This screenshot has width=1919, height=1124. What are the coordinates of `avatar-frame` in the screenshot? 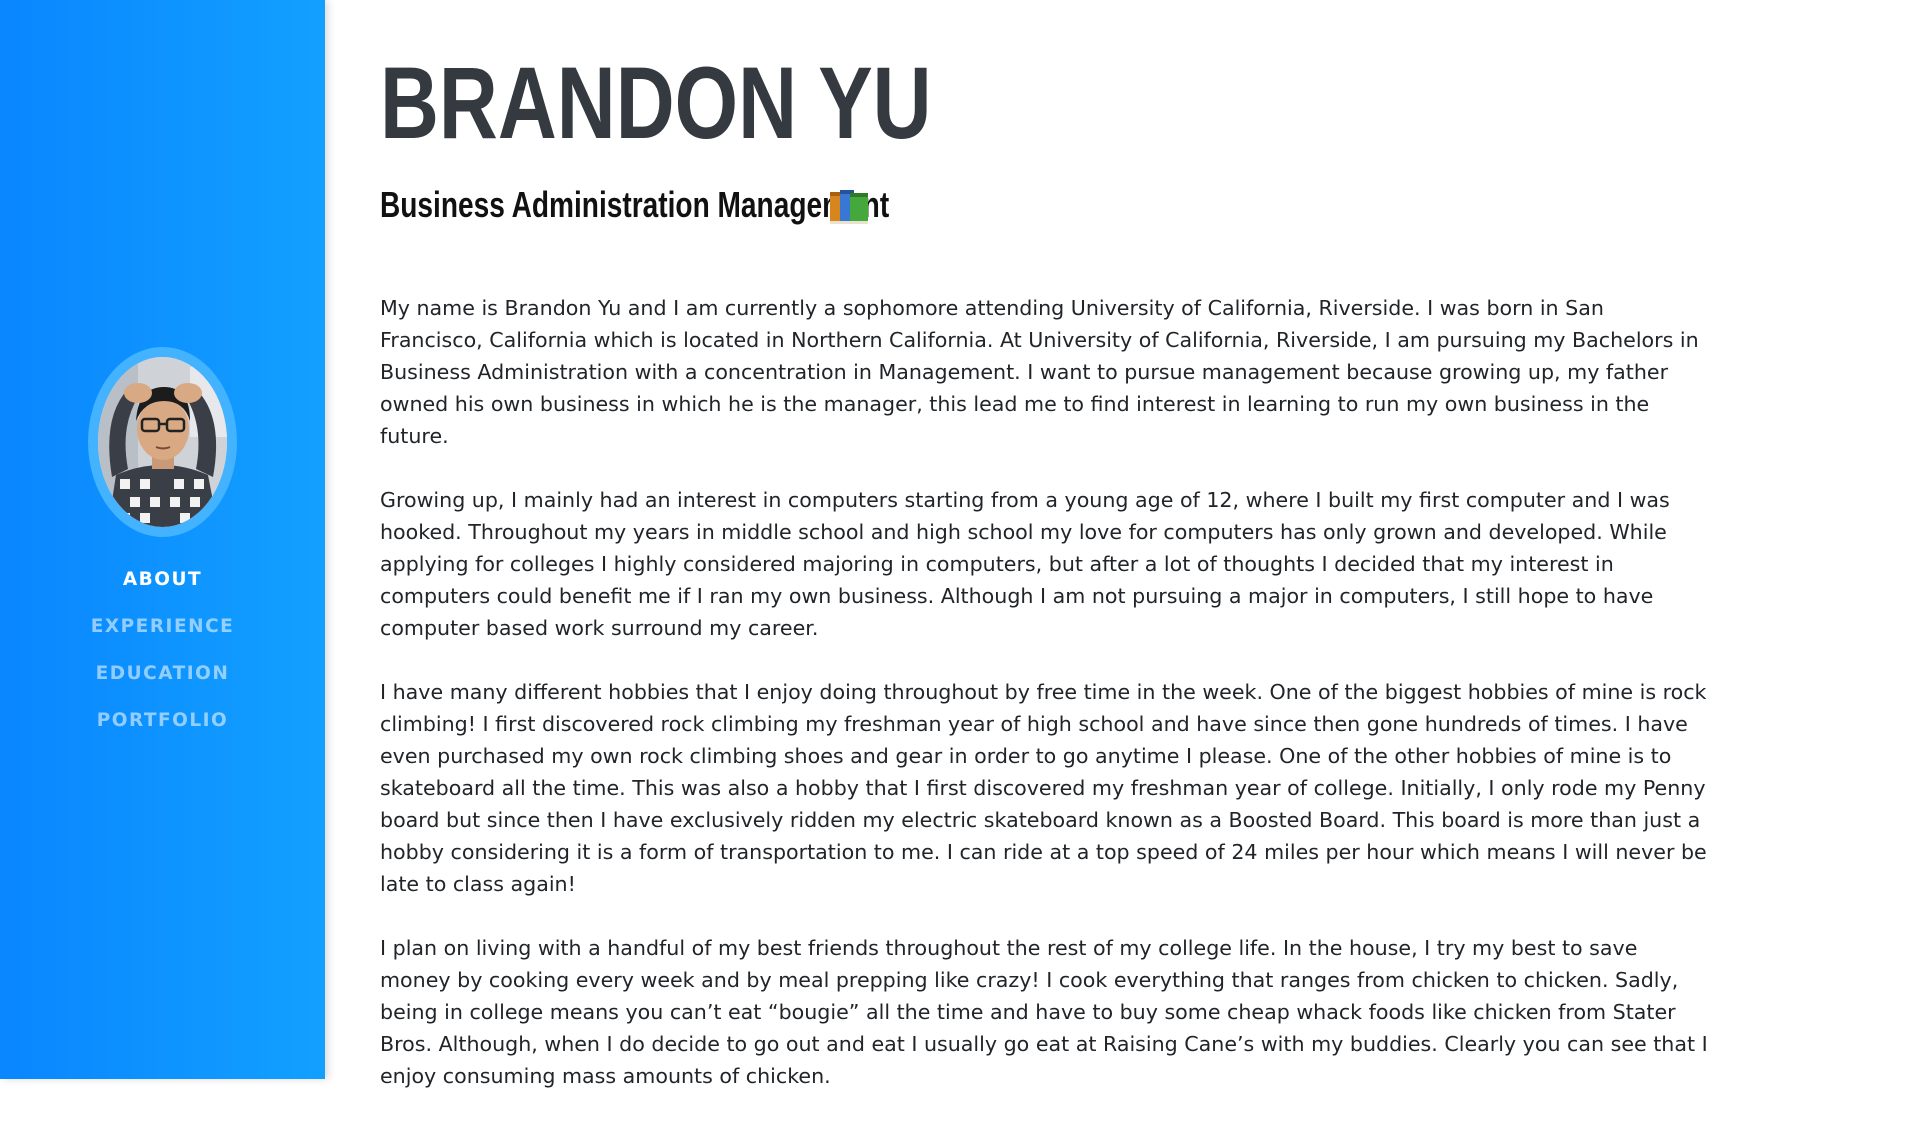 It's located at (162, 442).